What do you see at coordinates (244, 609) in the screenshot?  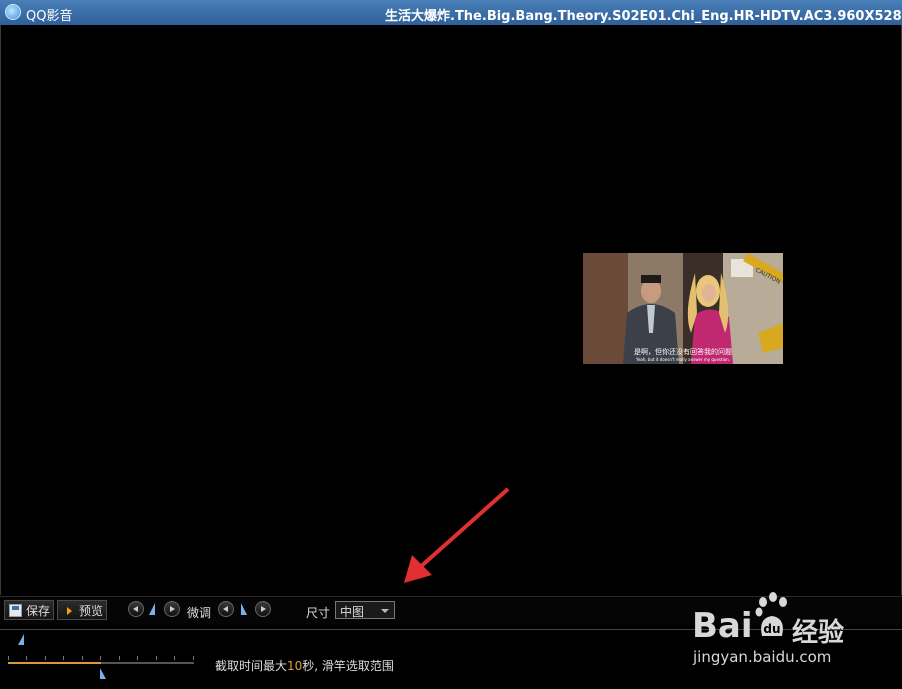 I see `end-marker-icon` at bounding box center [244, 609].